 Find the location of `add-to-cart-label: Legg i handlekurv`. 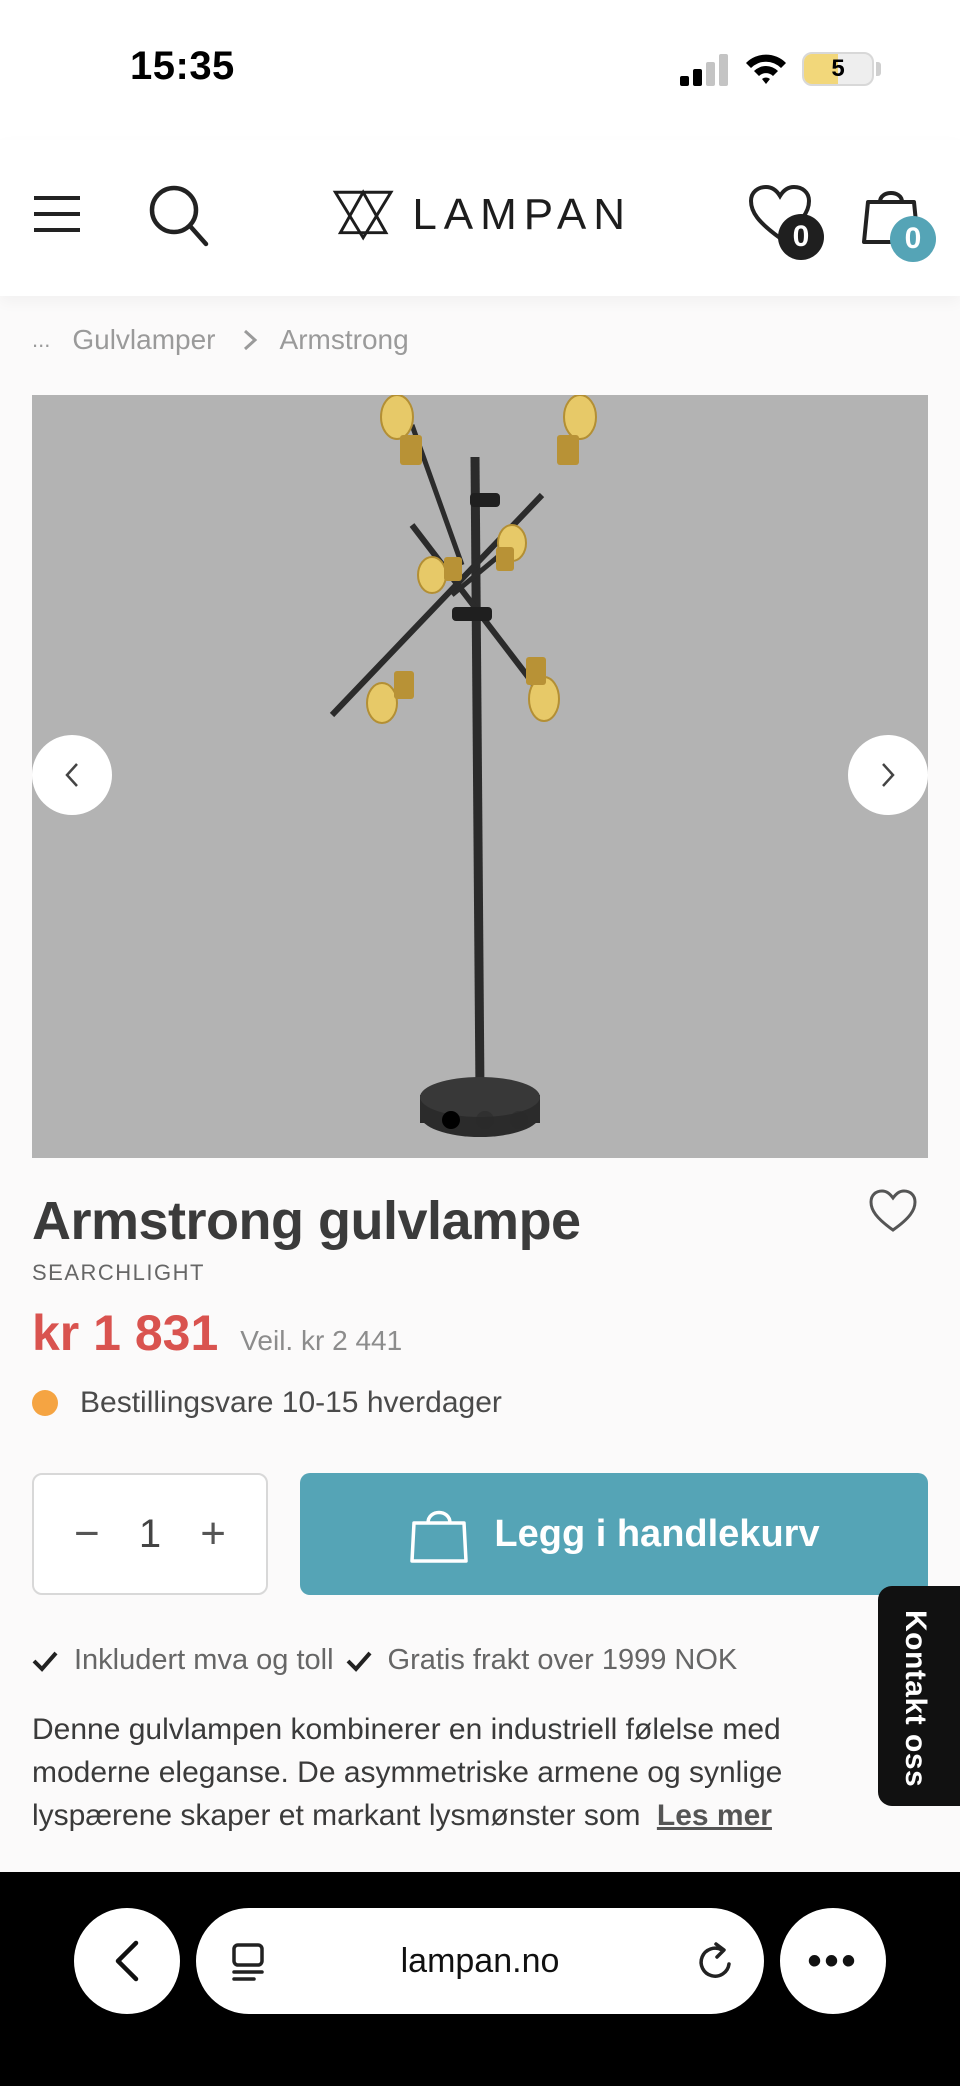

add-to-cart-label: Legg i handlekurv is located at coordinates (657, 1533).